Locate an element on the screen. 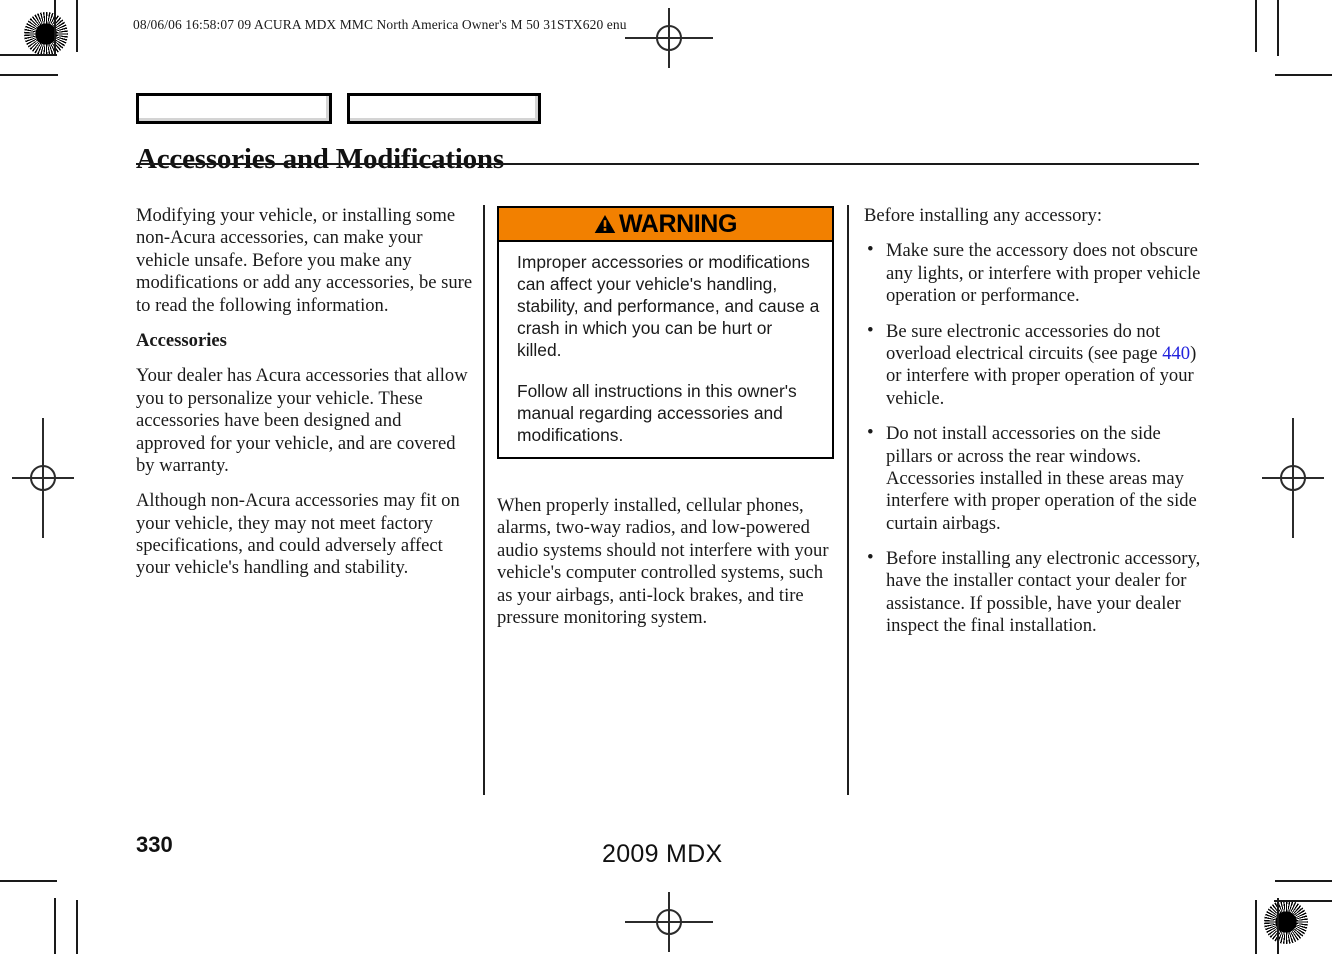  crop-mark-bottom-left-horizontal is located at coordinates (28, 881).